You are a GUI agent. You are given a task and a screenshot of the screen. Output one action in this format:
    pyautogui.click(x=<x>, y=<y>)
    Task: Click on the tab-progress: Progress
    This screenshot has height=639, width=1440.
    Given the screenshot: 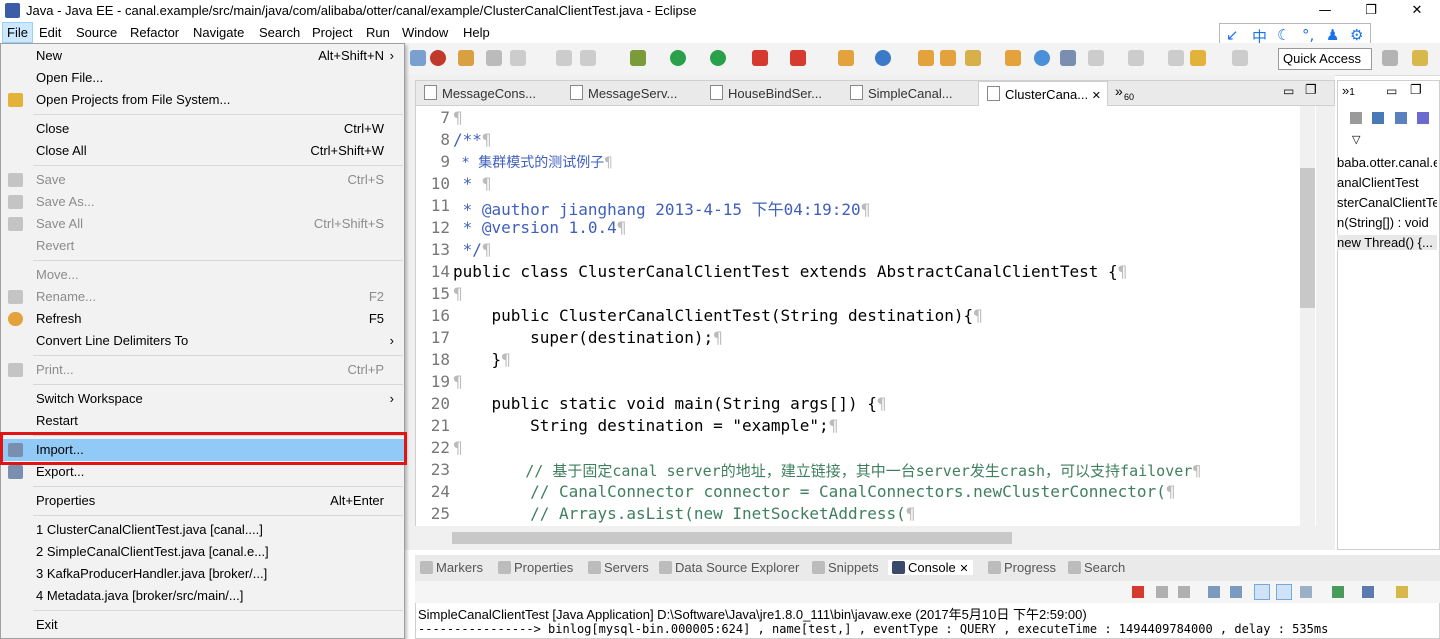 What is the action you would take?
    pyautogui.click(x=1022, y=567)
    